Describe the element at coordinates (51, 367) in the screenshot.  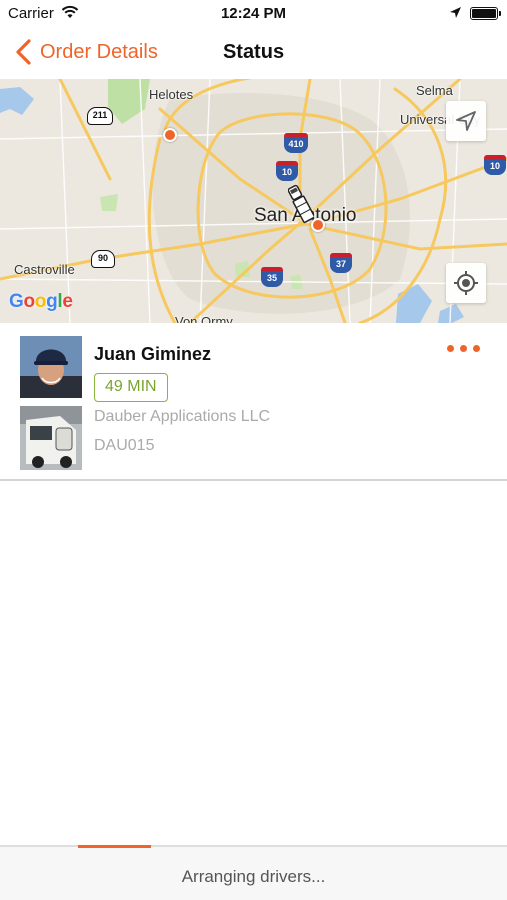
I see `driver-avatar` at that location.